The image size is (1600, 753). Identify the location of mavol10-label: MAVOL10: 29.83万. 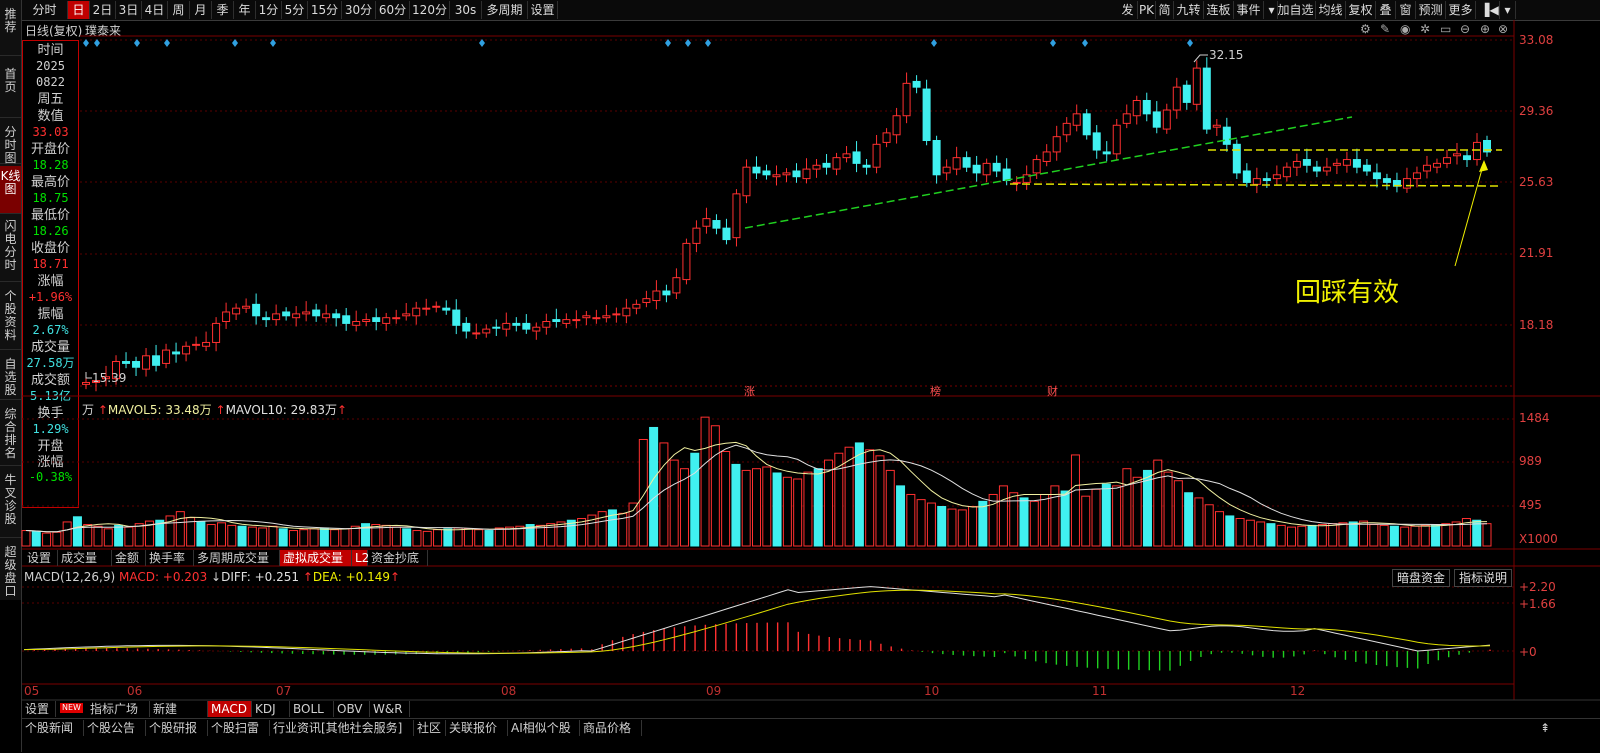
(281, 410).